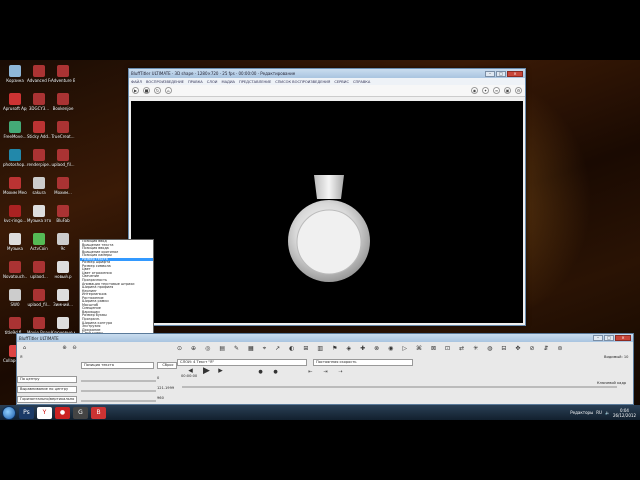 The image size is (640, 480). Describe the element at coordinates (63, 214) in the screenshot. I see `desktop-icon: BluFab` at that location.